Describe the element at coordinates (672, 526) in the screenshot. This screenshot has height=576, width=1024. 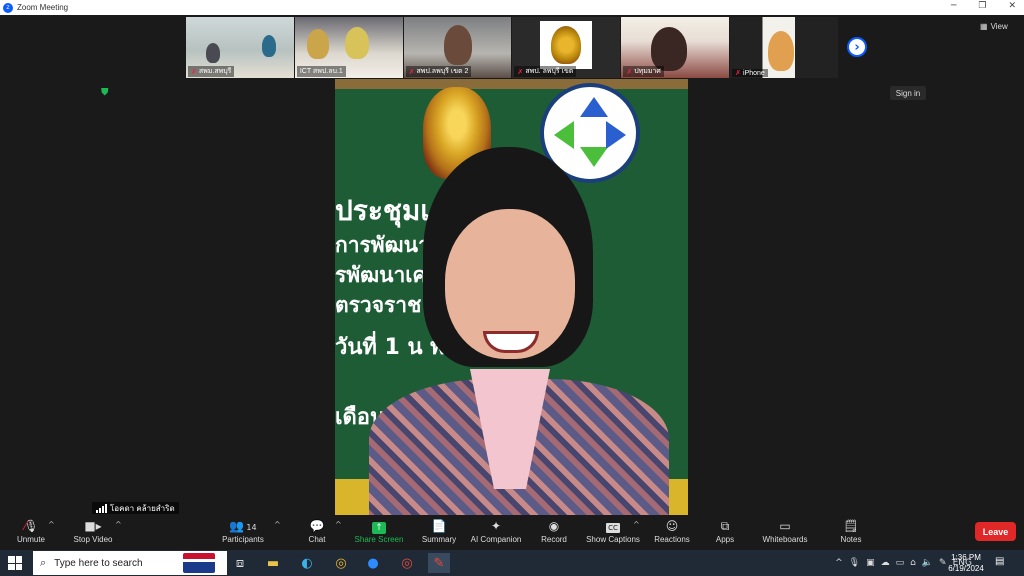
I see `reactions-icon: ☺` at that location.